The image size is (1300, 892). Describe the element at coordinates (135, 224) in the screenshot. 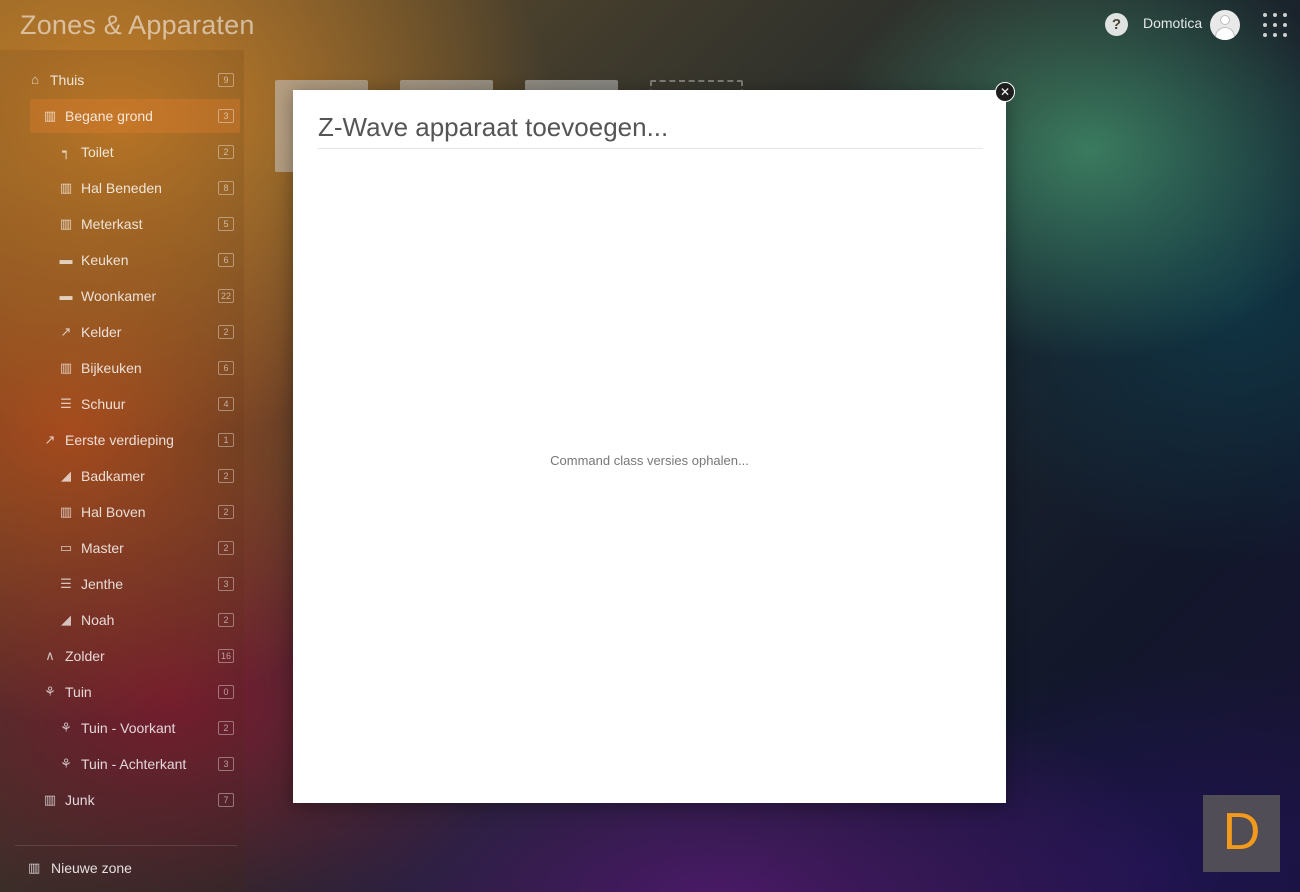

I see `sidebar-item-meterkast: ▥ Meterkast 5` at that location.